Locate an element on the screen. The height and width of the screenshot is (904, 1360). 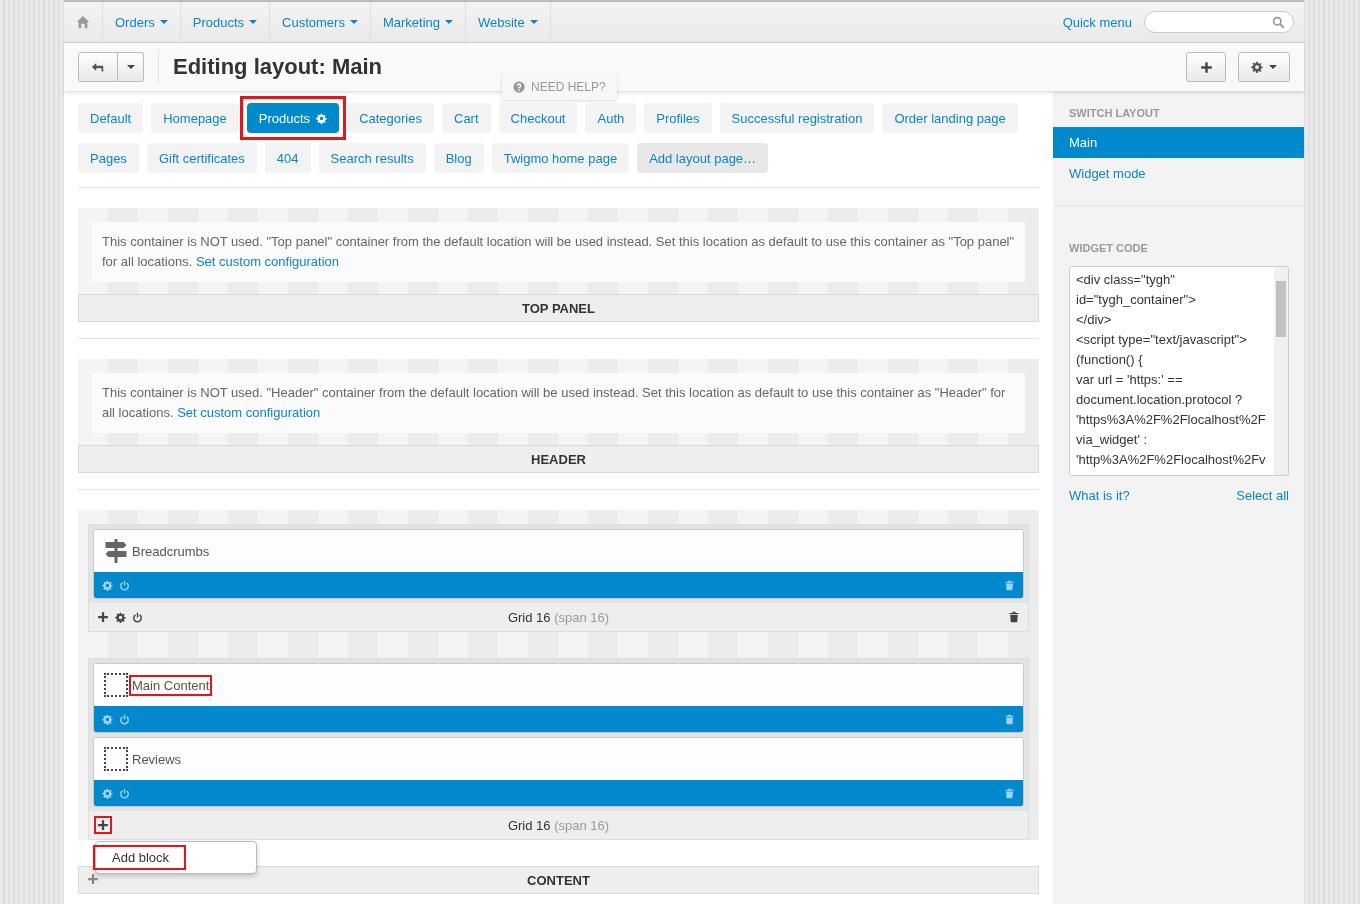
layout-option: Main is located at coordinates (1178, 142).